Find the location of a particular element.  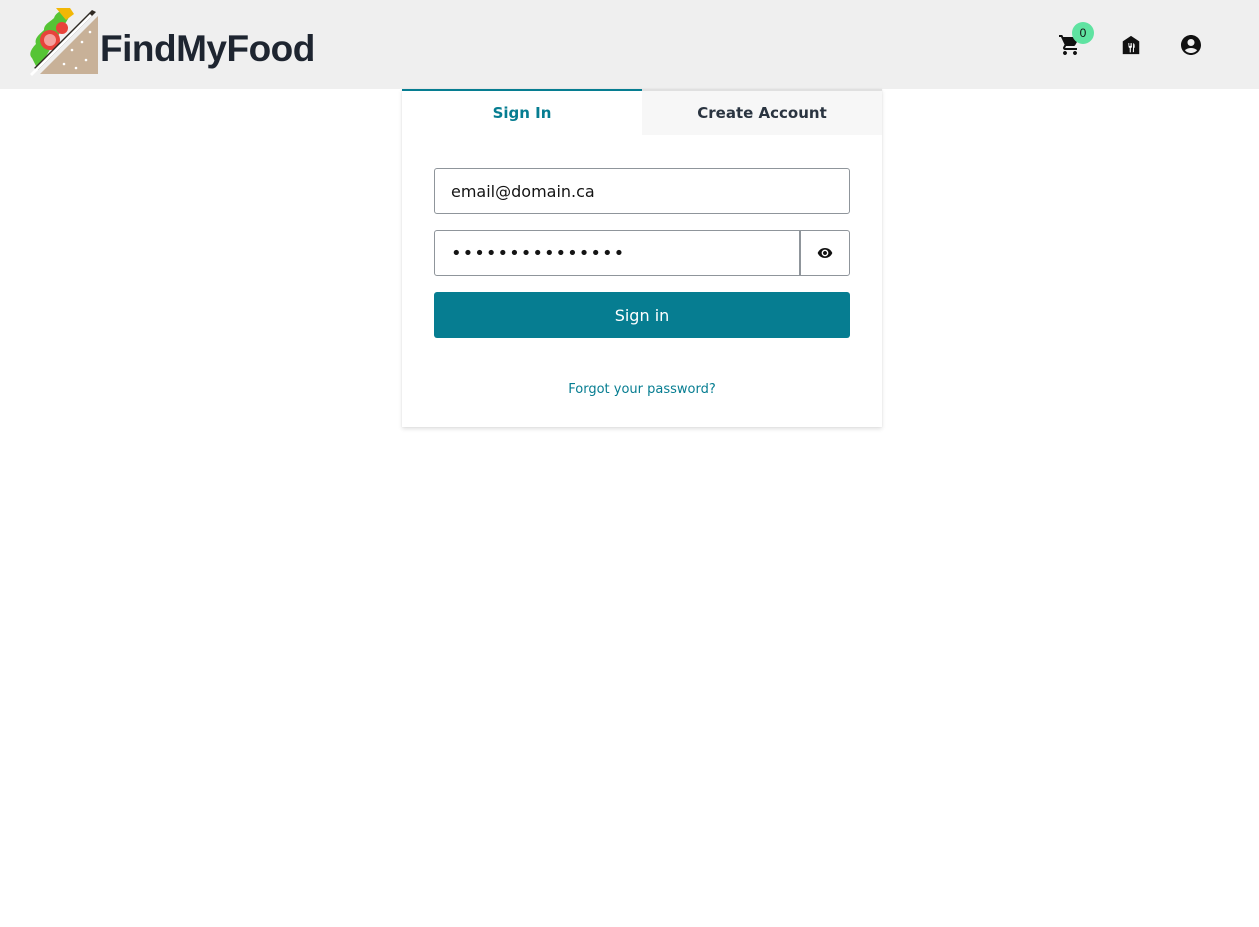

tab-create-account: Create Account is located at coordinates (762, 112).